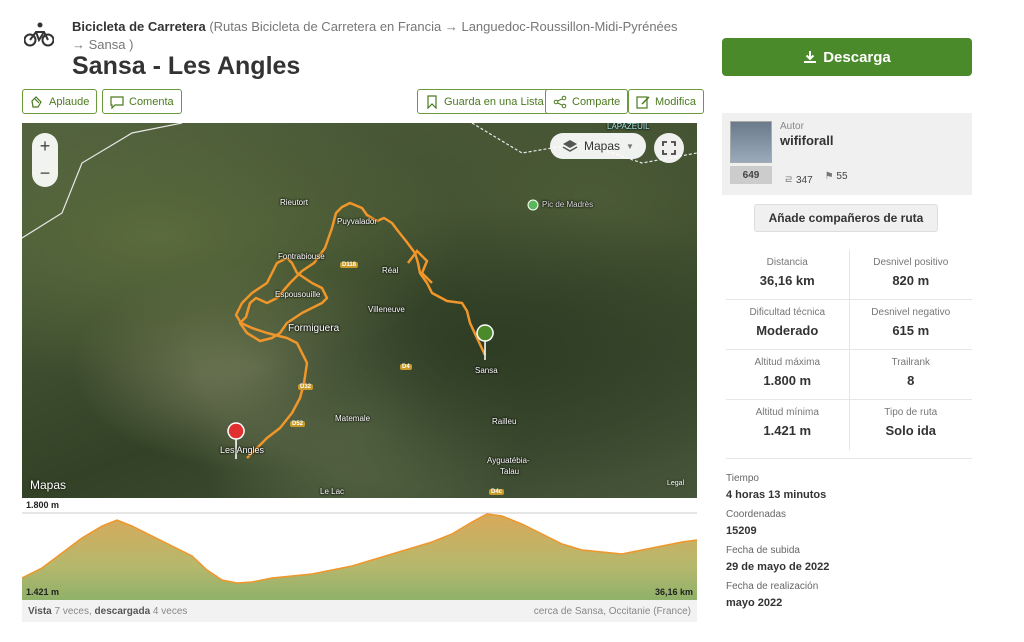  What do you see at coordinates (602, 146) in the screenshot?
I see `map-layer-label: Mapas` at bounding box center [602, 146].